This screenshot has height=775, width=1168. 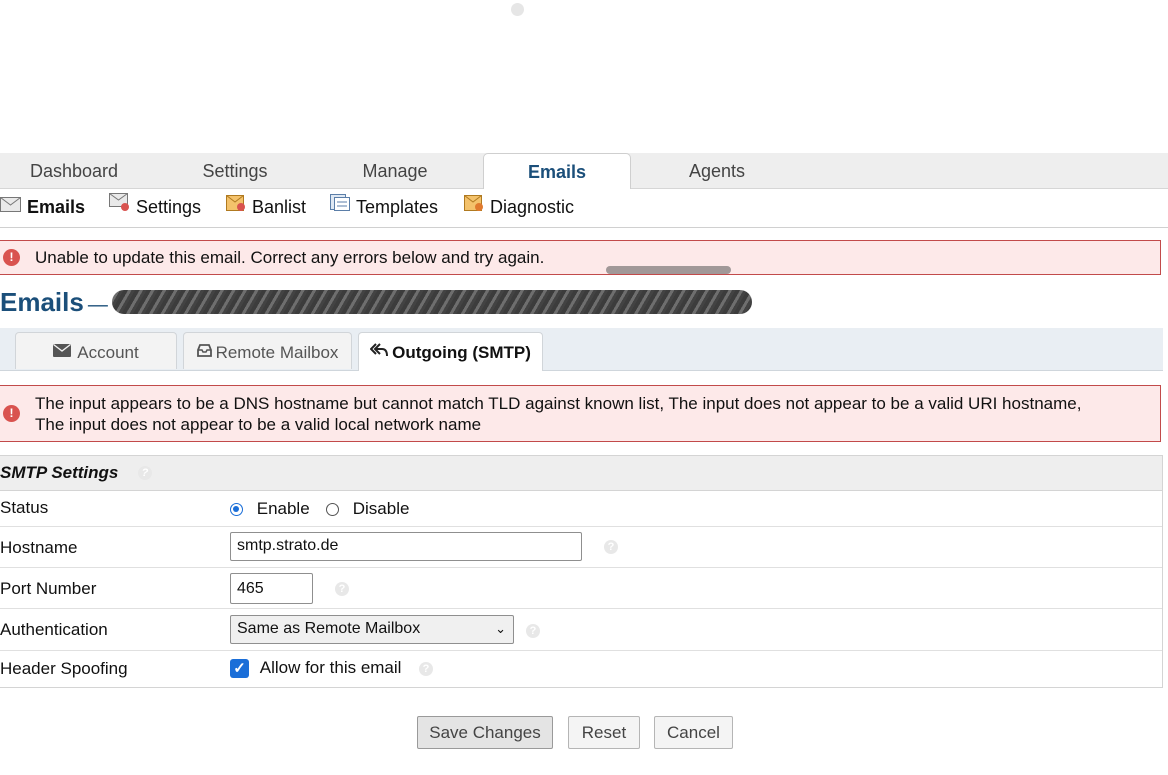 I want to click on tab-remote-mailbox: Remote Mailbox, so click(x=267, y=350).